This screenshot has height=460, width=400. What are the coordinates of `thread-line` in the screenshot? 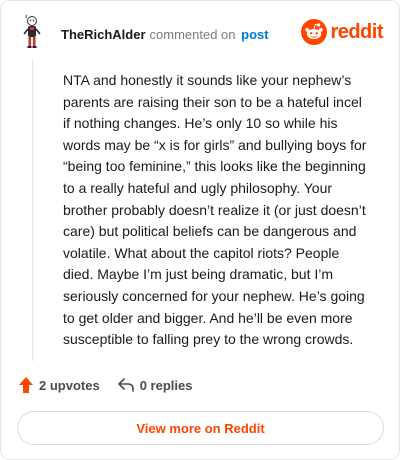 It's located at (32, 210).